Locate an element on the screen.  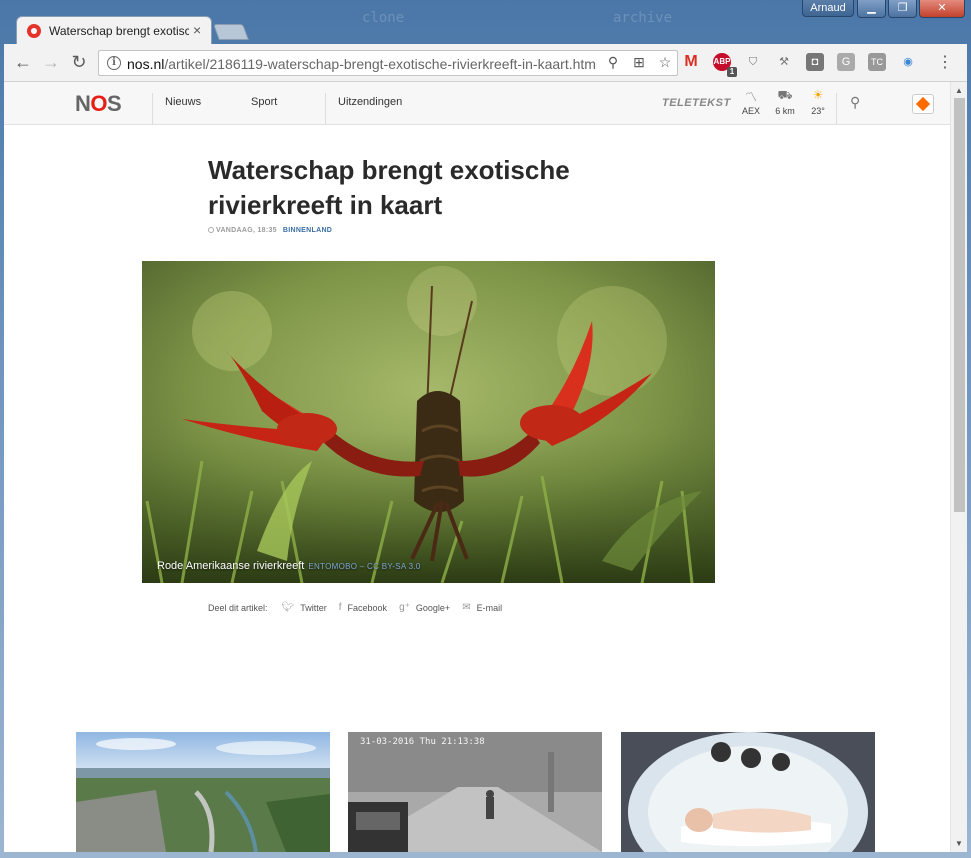
share-email-link: ✉ E-mail is located at coordinates (482, 607).